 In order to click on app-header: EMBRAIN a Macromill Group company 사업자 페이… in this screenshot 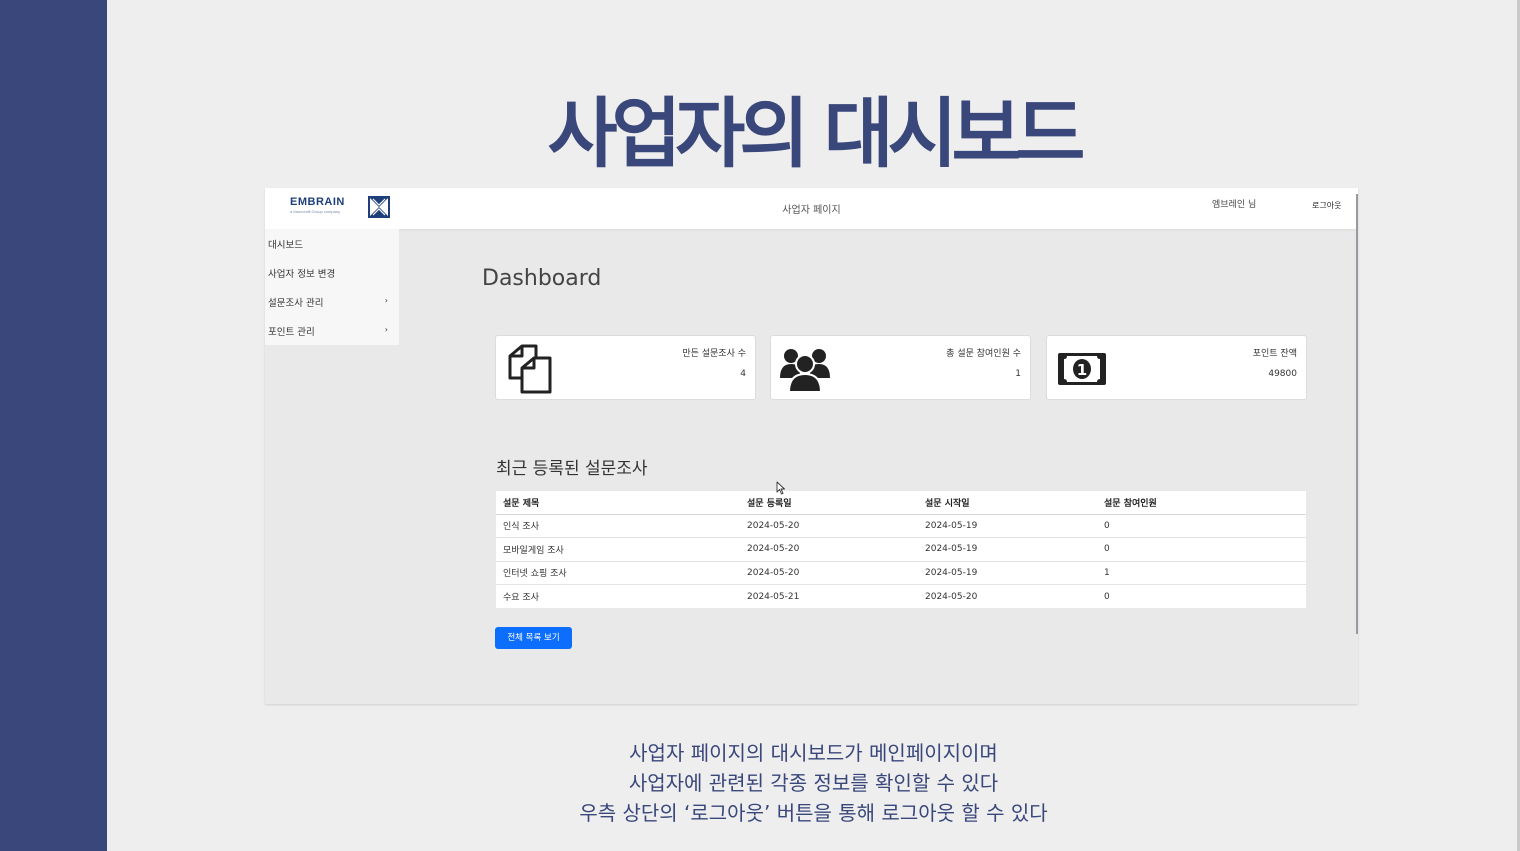, I will do `click(811, 208)`.